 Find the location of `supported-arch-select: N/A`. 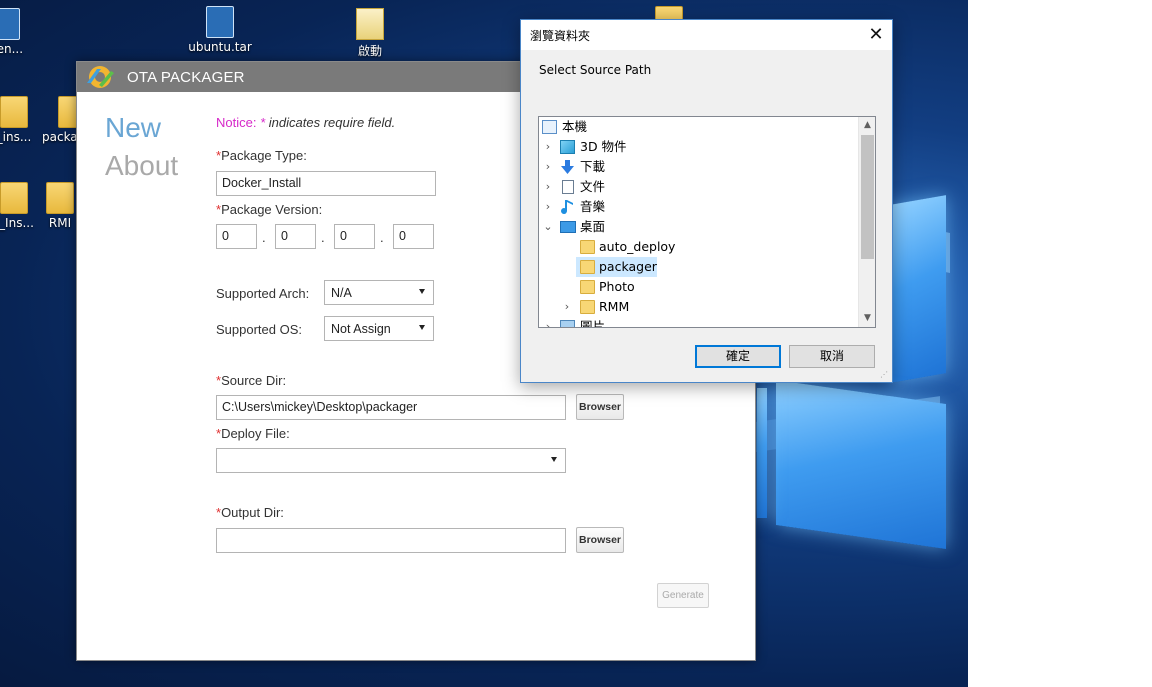

supported-arch-select: N/A is located at coordinates (379, 292).